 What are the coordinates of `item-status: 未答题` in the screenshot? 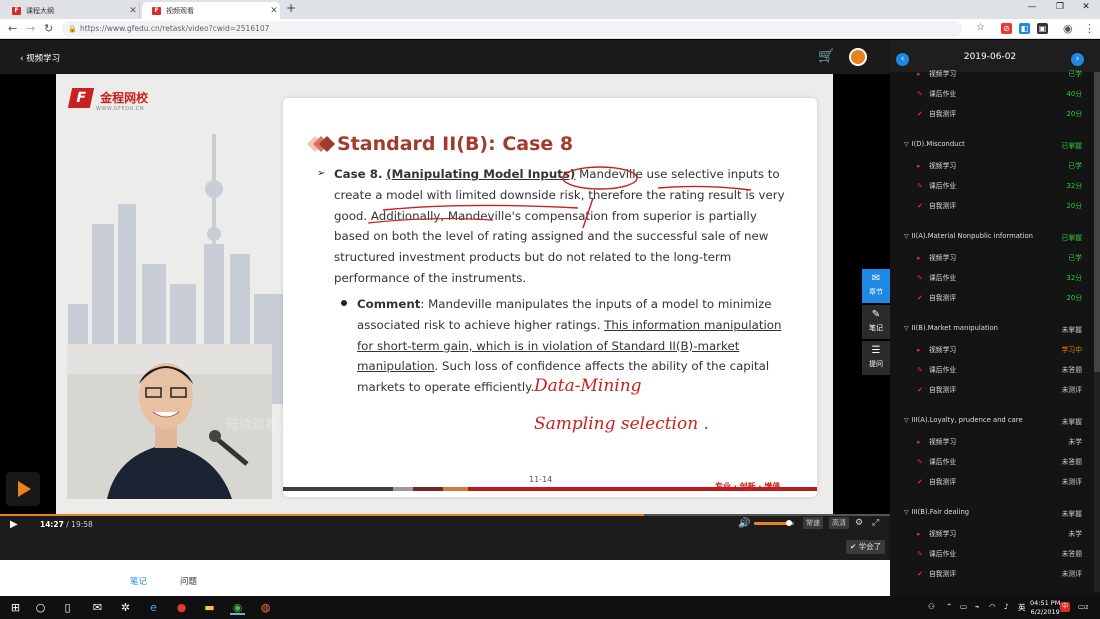 It's located at (1071, 370).